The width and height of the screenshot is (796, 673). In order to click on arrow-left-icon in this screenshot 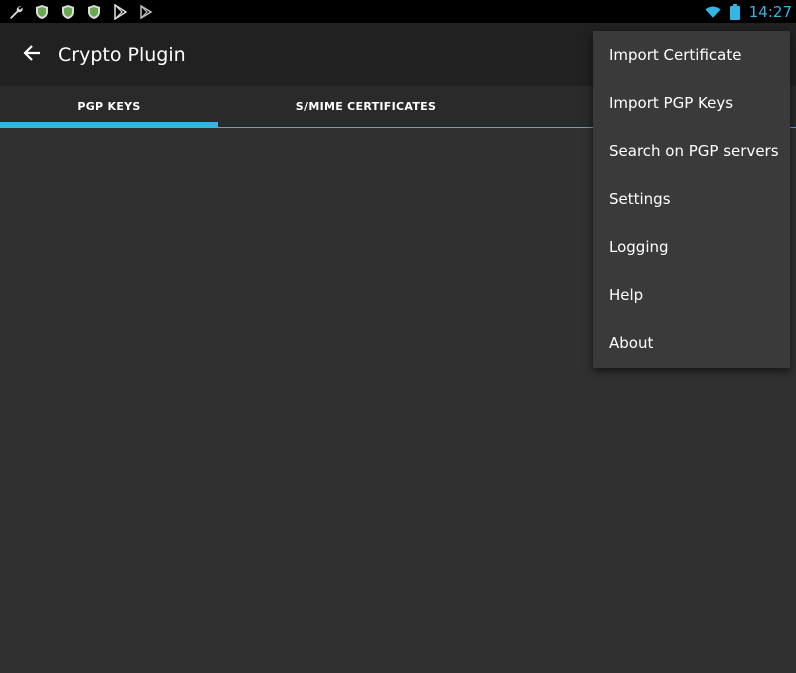, I will do `click(32, 55)`.